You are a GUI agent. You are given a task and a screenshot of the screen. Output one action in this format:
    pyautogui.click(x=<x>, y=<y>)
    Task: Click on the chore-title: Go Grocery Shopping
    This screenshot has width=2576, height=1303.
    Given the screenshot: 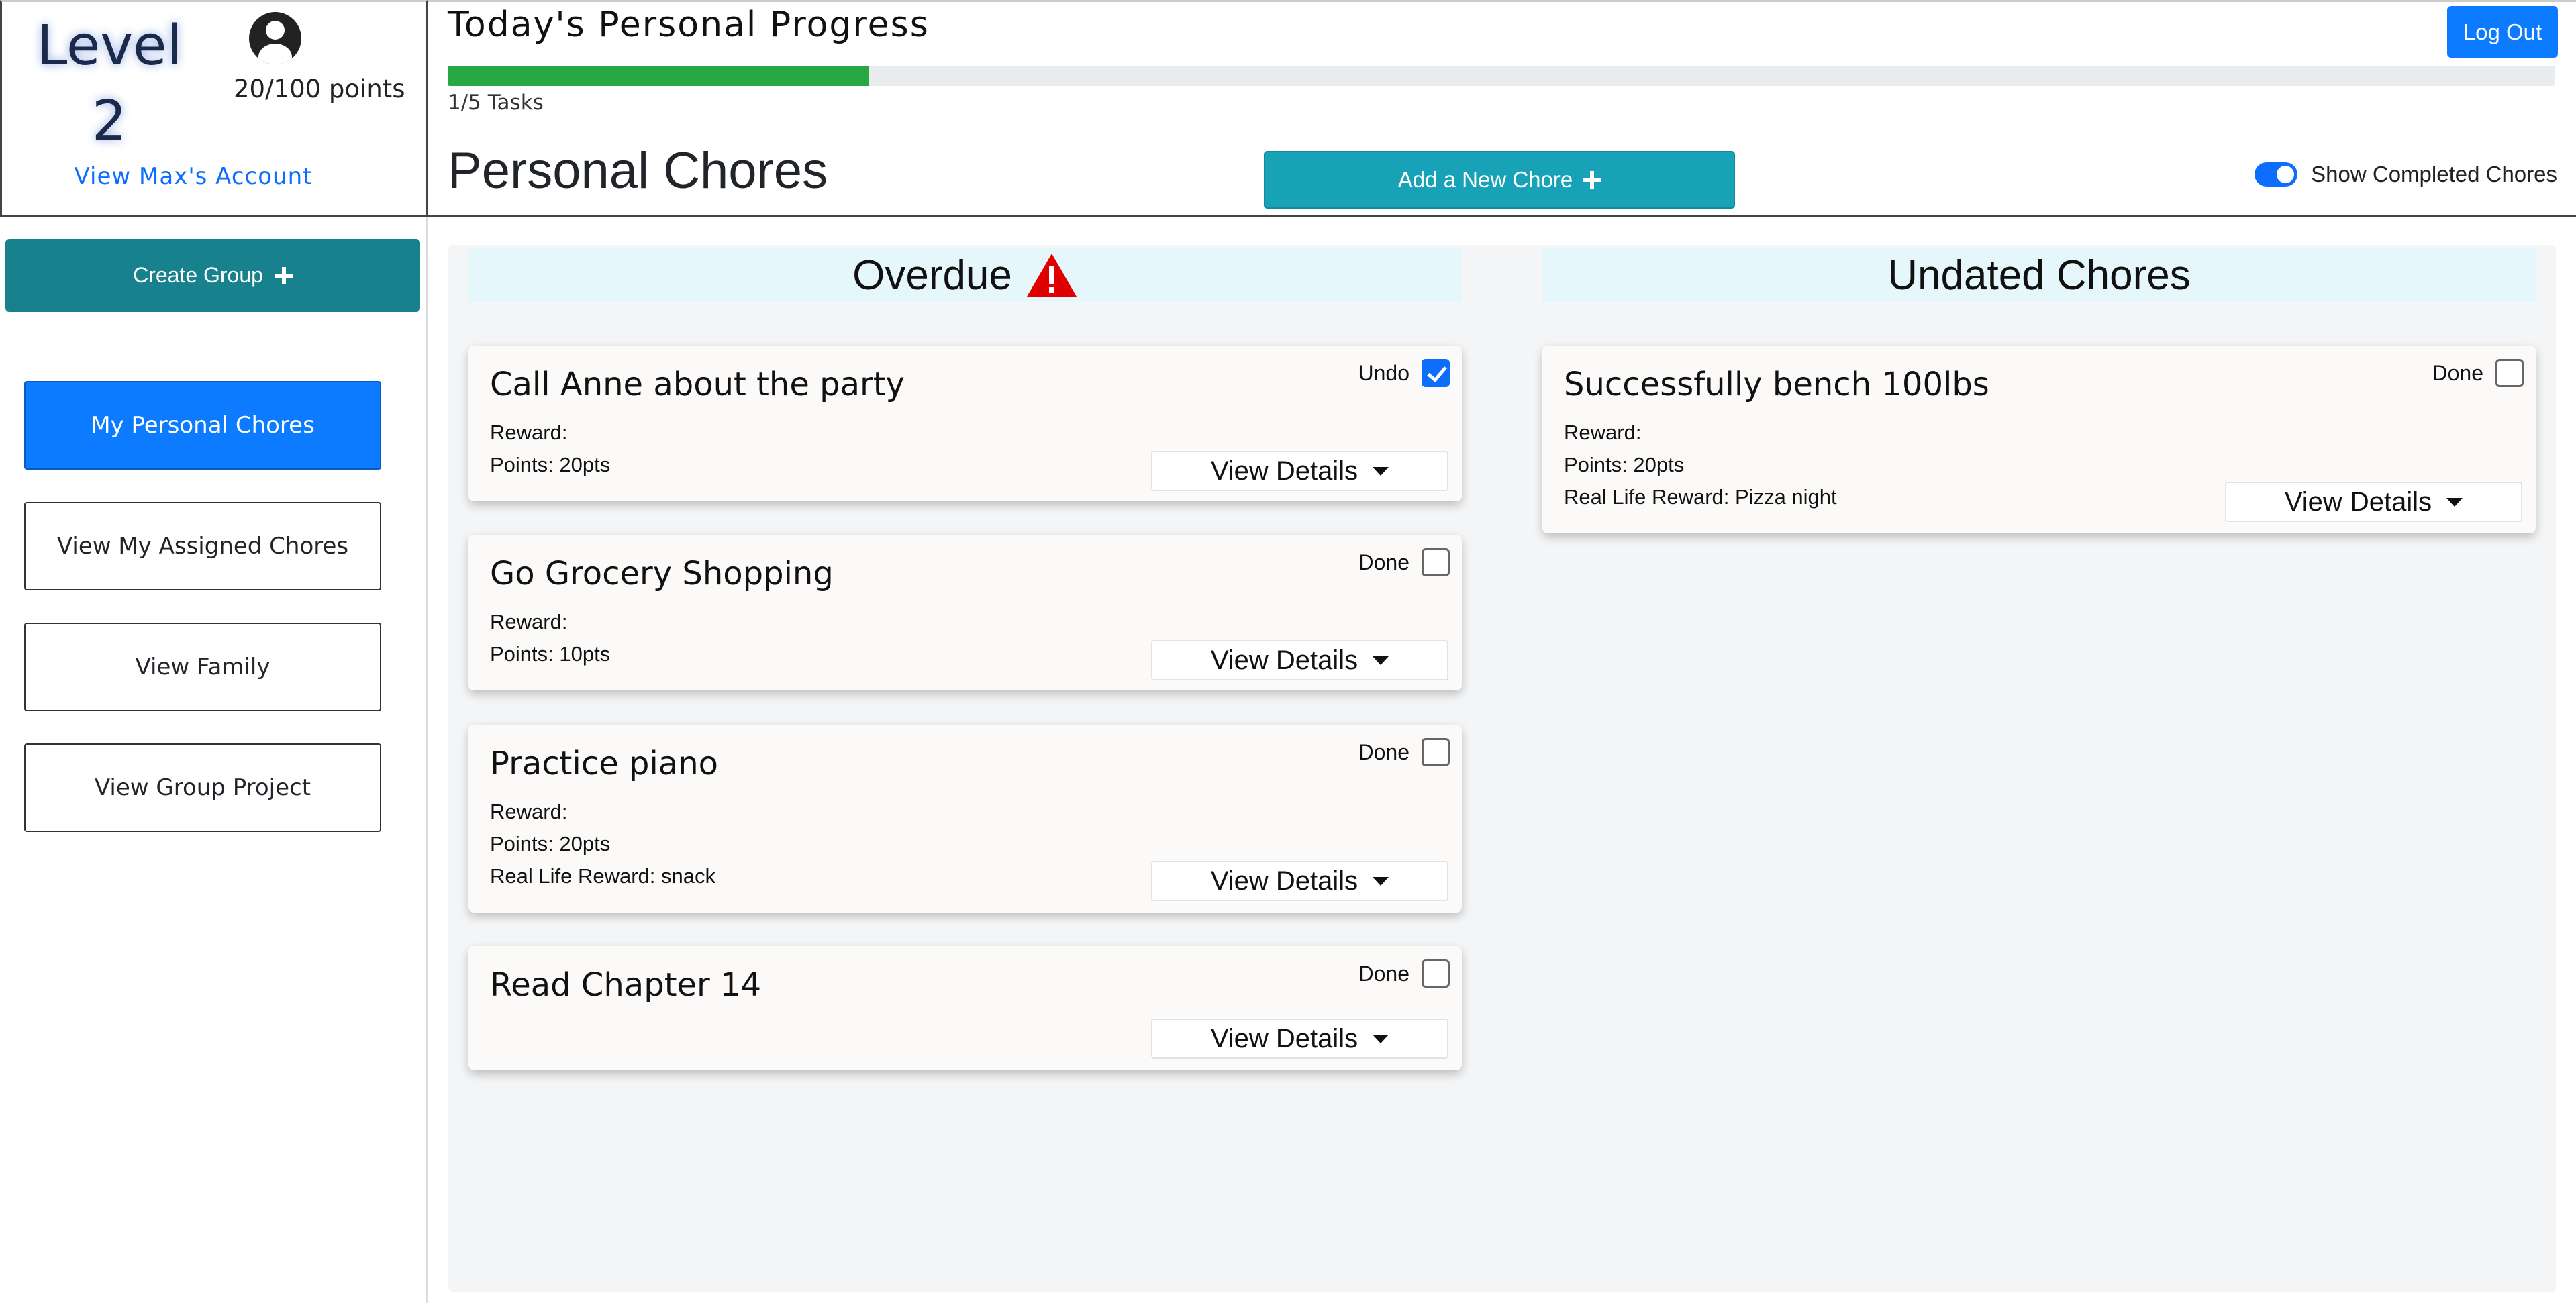 What is the action you would take?
    pyautogui.click(x=662, y=573)
    